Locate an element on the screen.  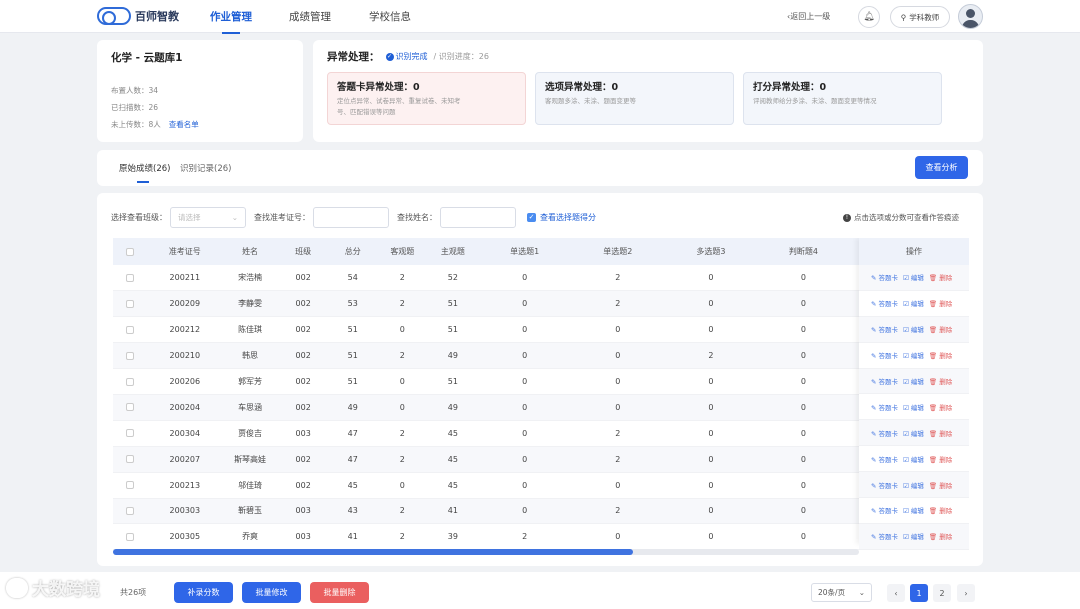
option-exception-box: 选项异常处理：0 客观题多涂、未涂、题面变更等 is located at coordinates (634, 98).